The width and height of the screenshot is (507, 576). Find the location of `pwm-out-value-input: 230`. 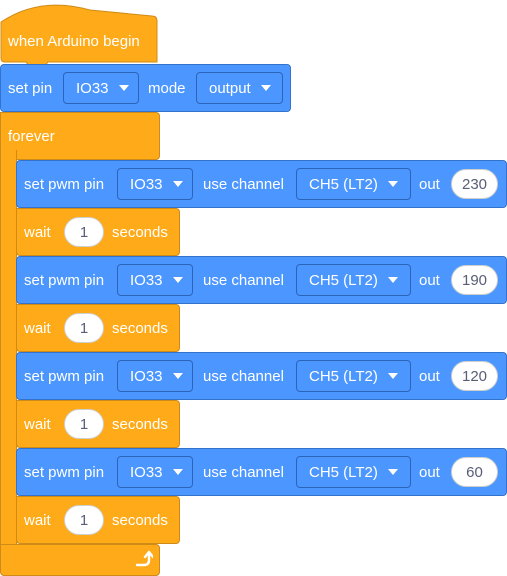

pwm-out-value-input: 230 is located at coordinates (474, 184).